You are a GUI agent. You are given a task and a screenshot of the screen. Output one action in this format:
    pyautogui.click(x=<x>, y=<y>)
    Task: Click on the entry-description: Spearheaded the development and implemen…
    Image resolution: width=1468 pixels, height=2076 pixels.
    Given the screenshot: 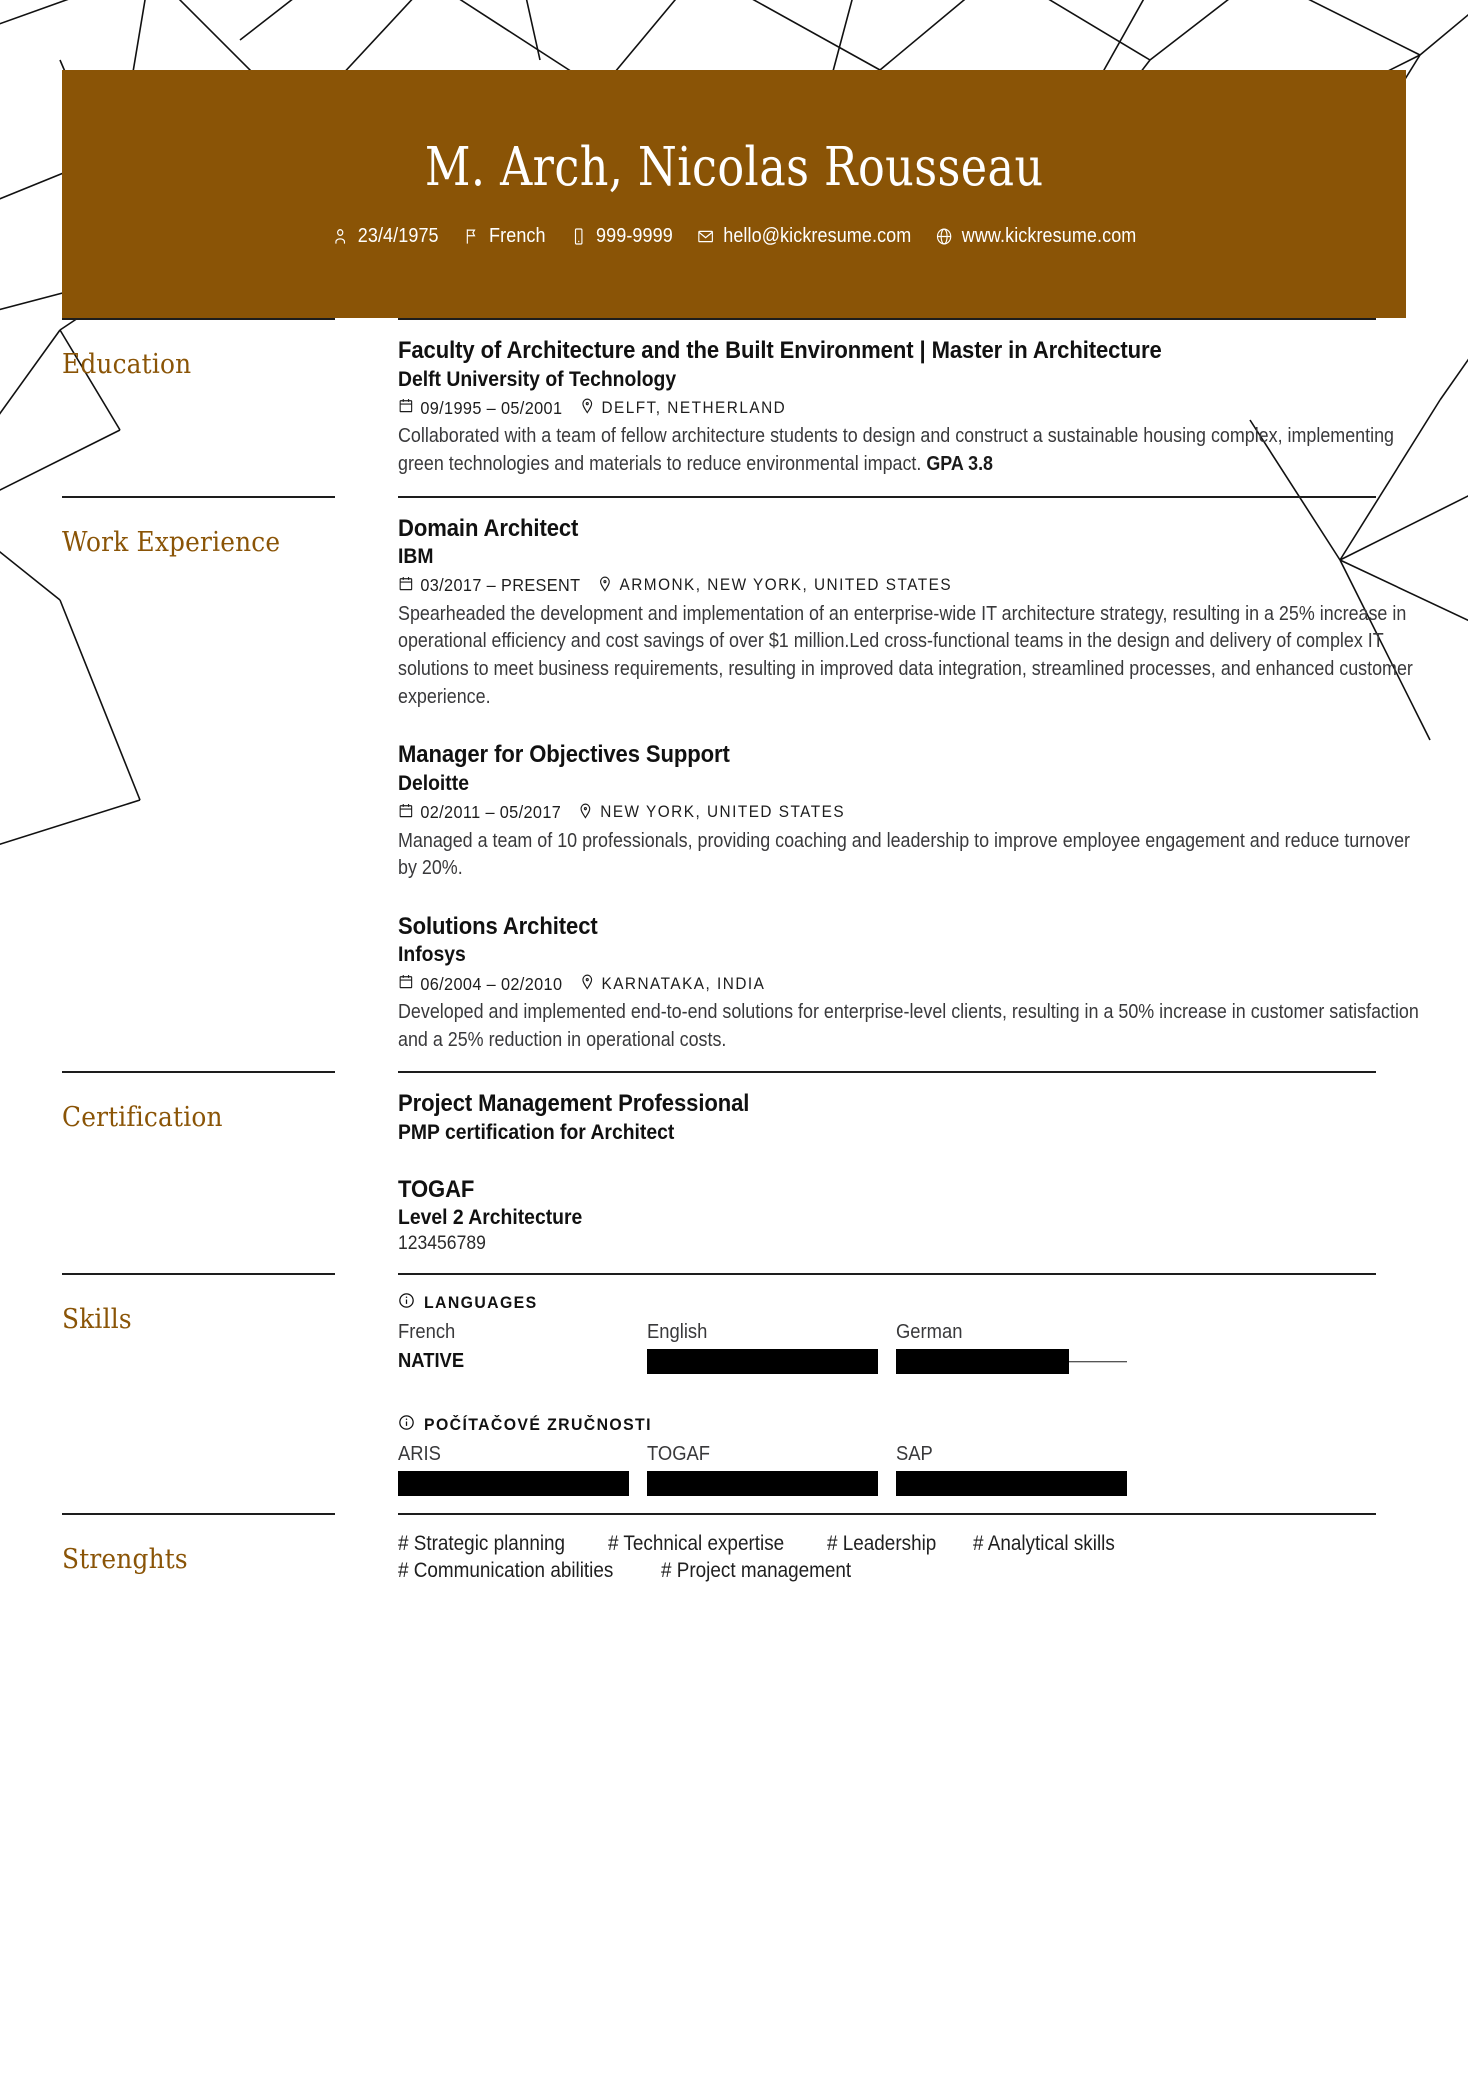 What is the action you would take?
    pyautogui.click(x=905, y=655)
    